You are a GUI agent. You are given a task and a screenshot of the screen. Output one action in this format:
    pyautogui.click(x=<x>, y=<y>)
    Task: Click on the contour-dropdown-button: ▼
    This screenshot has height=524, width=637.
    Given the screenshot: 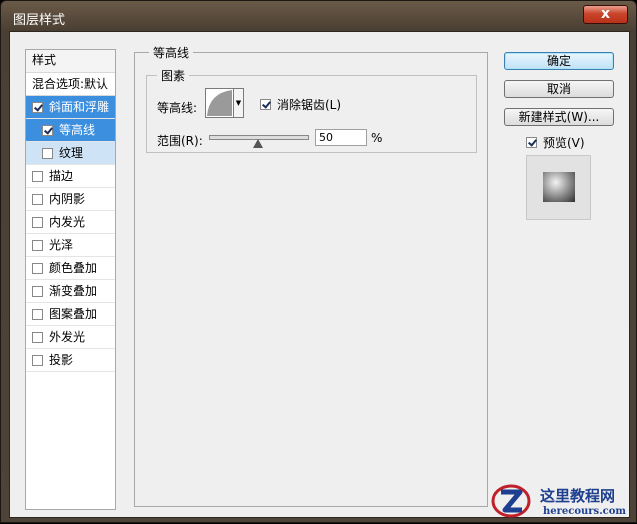 What is the action you would take?
    pyautogui.click(x=239, y=103)
    